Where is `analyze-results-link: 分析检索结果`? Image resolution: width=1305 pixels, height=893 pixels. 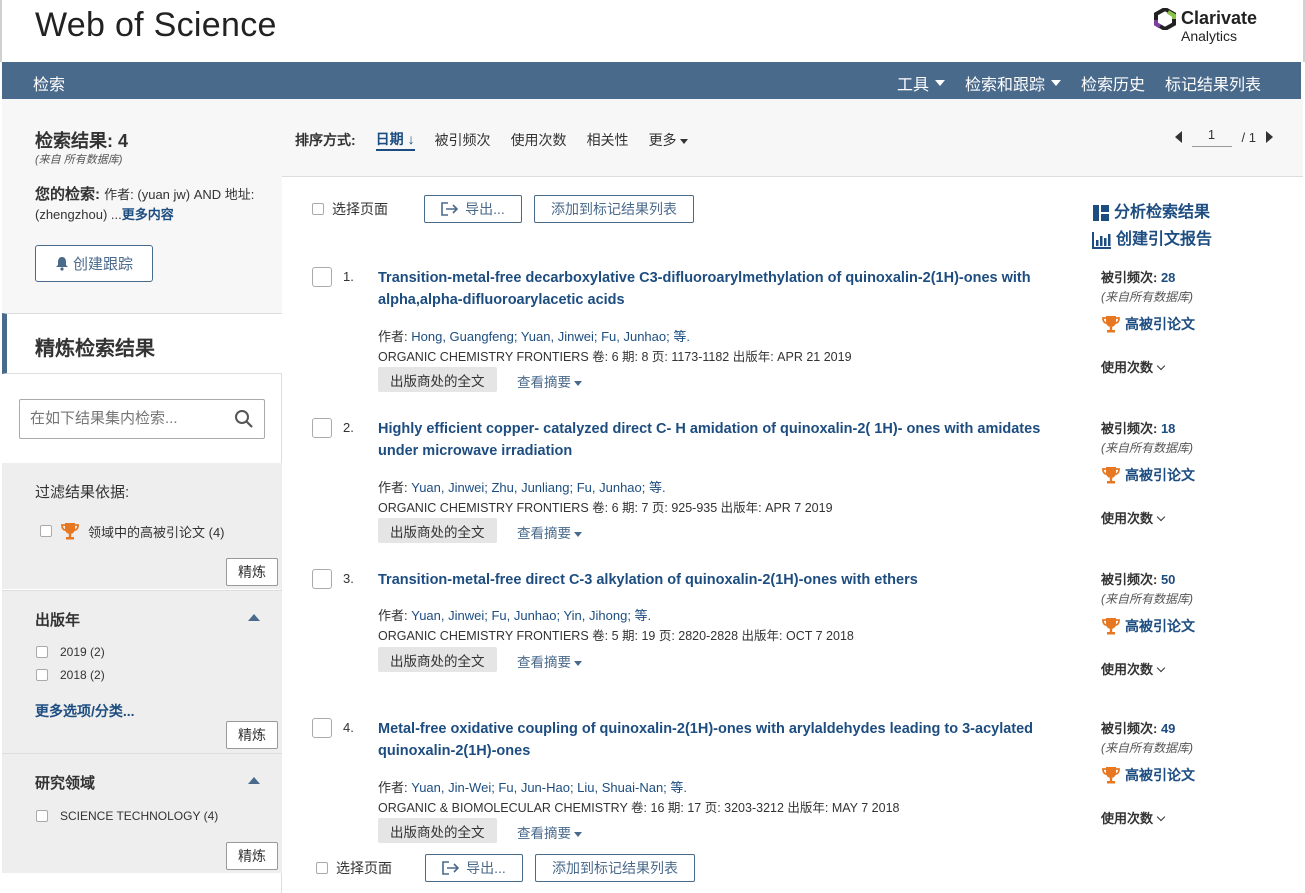
analyze-results-link: 分析检索结果 is located at coordinates (1152, 212).